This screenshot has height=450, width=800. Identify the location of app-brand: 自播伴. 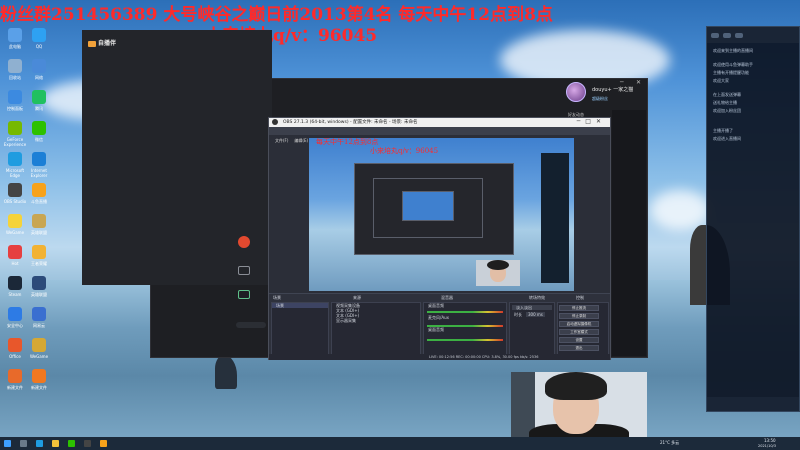
(107, 43).